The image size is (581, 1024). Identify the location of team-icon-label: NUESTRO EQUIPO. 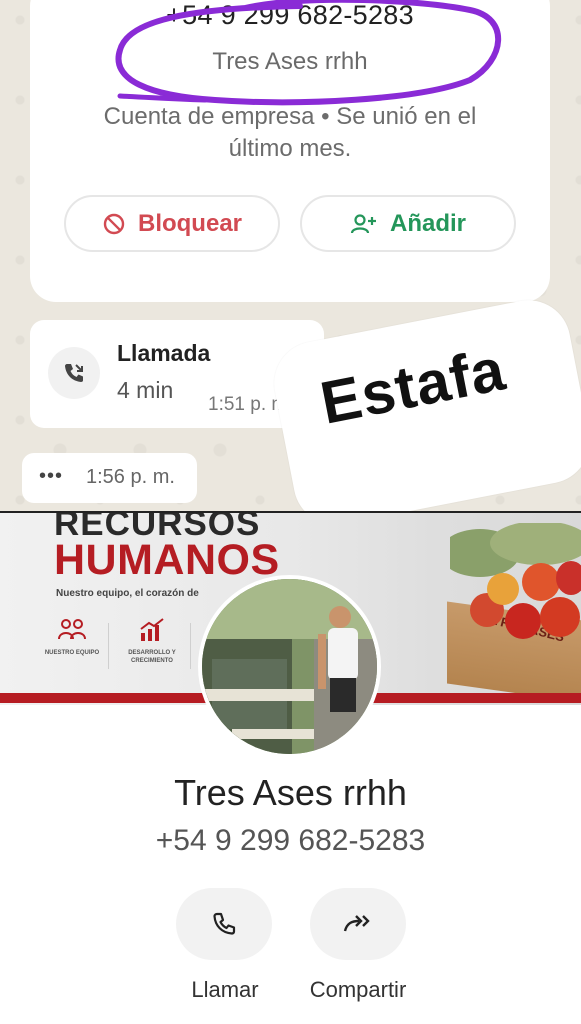
(72, 653).